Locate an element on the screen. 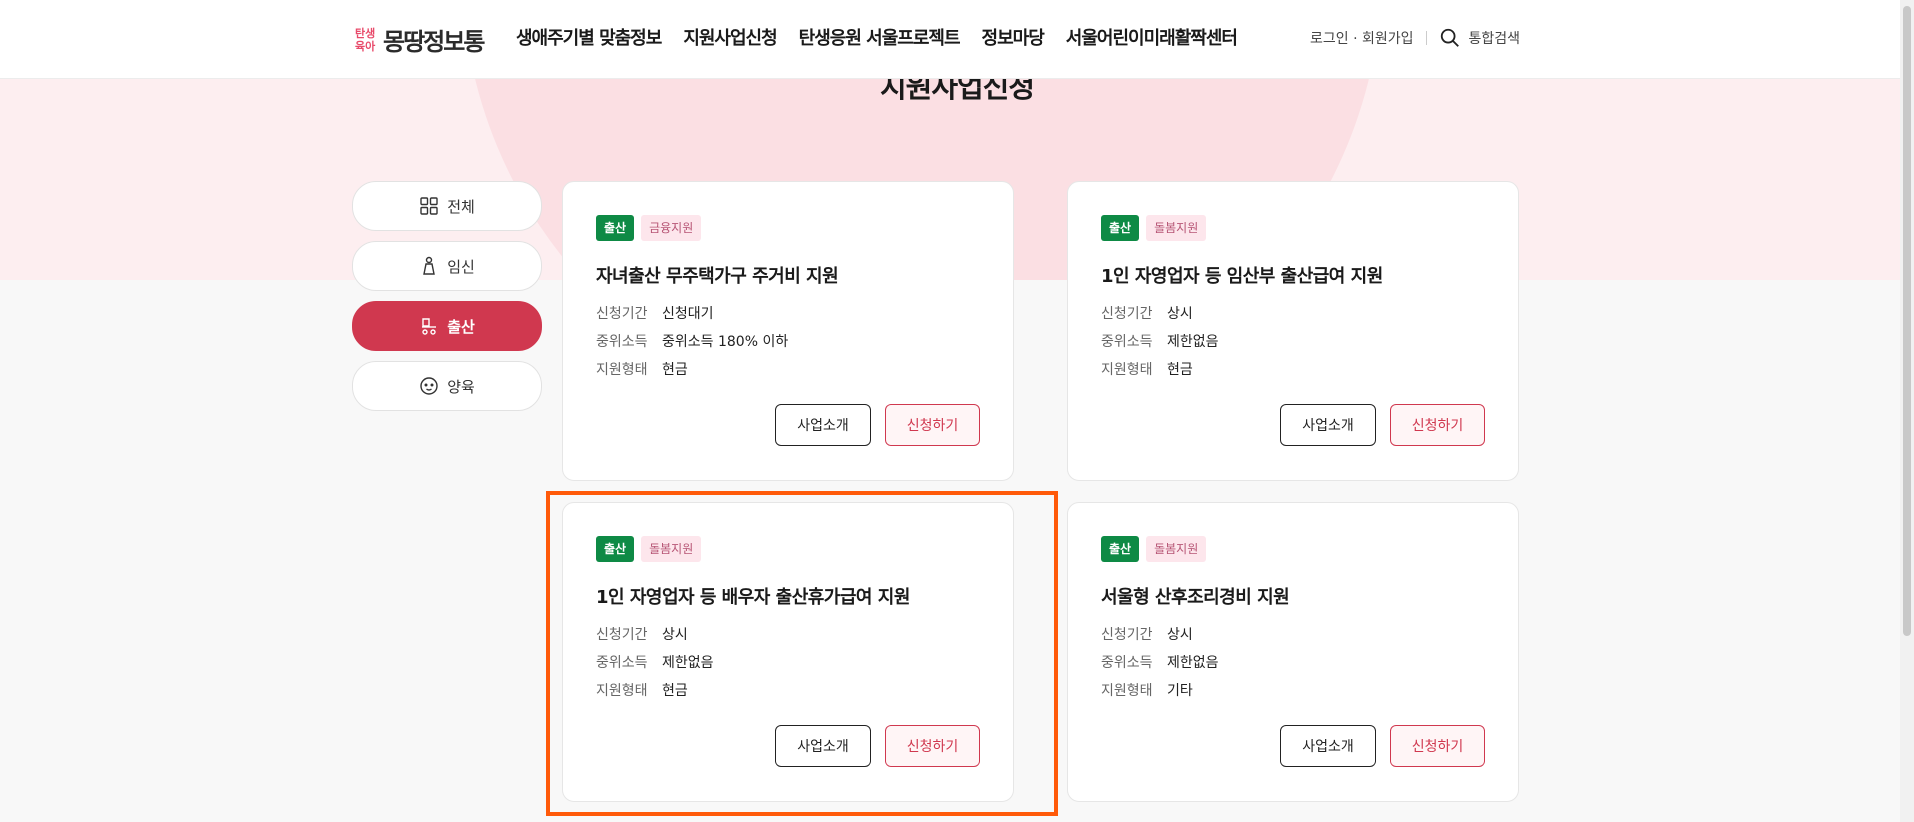  card-info: 신청기간 신청대기 중위소득 중위소득 180% 이하 지원형태 현금 is located at coordinates (692, 345).